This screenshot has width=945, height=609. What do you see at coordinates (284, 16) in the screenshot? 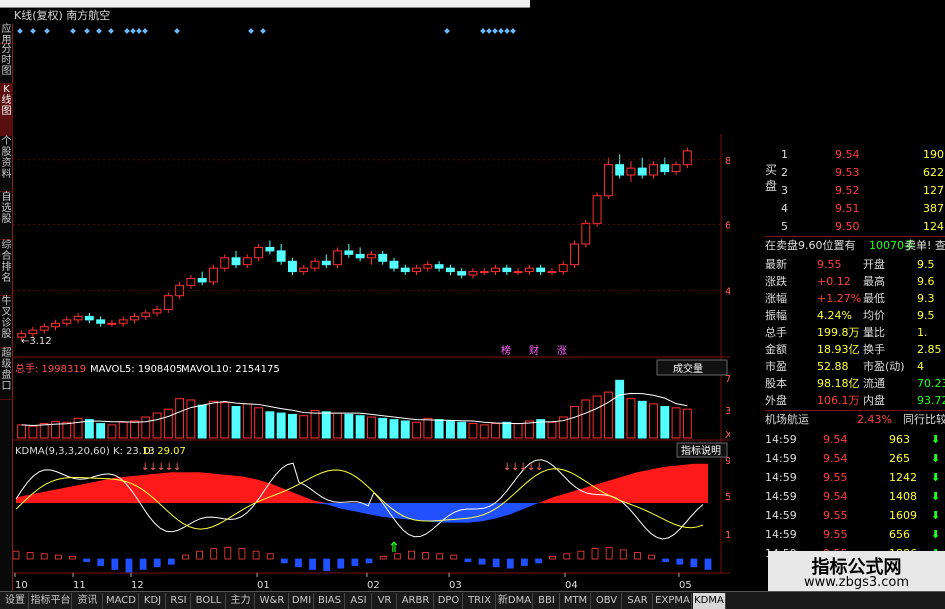
I see `chart-title: K线(复权) 南方航空` at bounding box center [284, 16].